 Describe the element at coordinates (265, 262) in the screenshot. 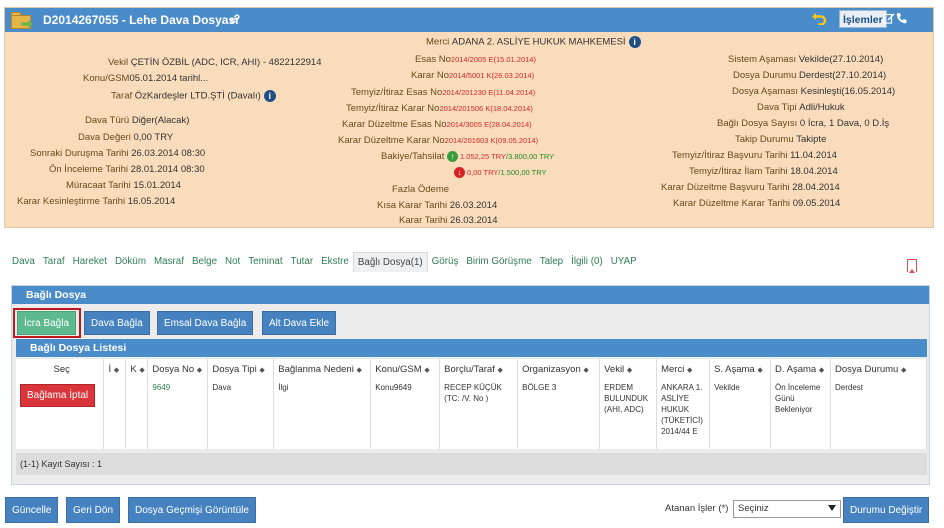

I see `tab-teminat: Teminat` at that location.